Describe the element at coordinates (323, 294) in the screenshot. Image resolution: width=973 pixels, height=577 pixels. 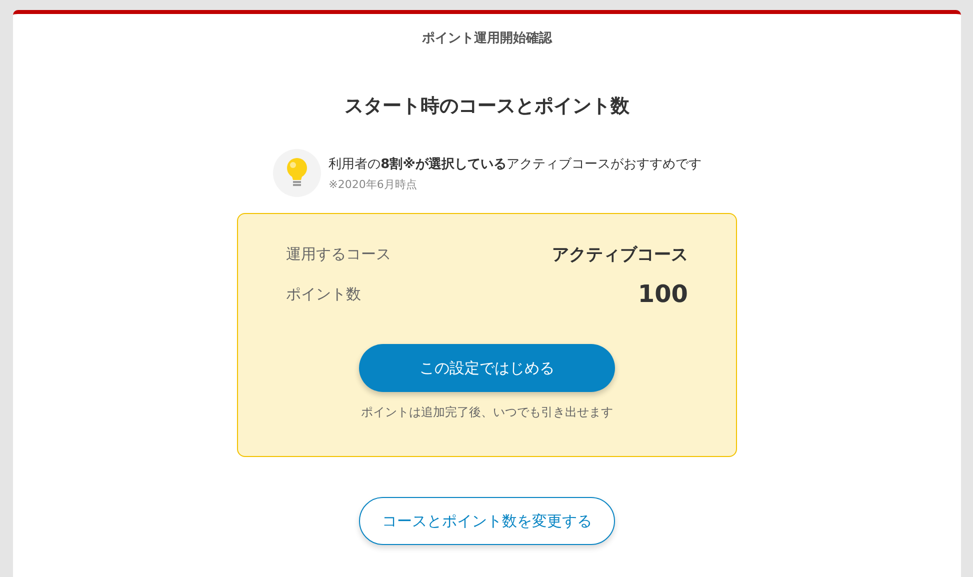
I see `row-label: ポイント数` at that location.